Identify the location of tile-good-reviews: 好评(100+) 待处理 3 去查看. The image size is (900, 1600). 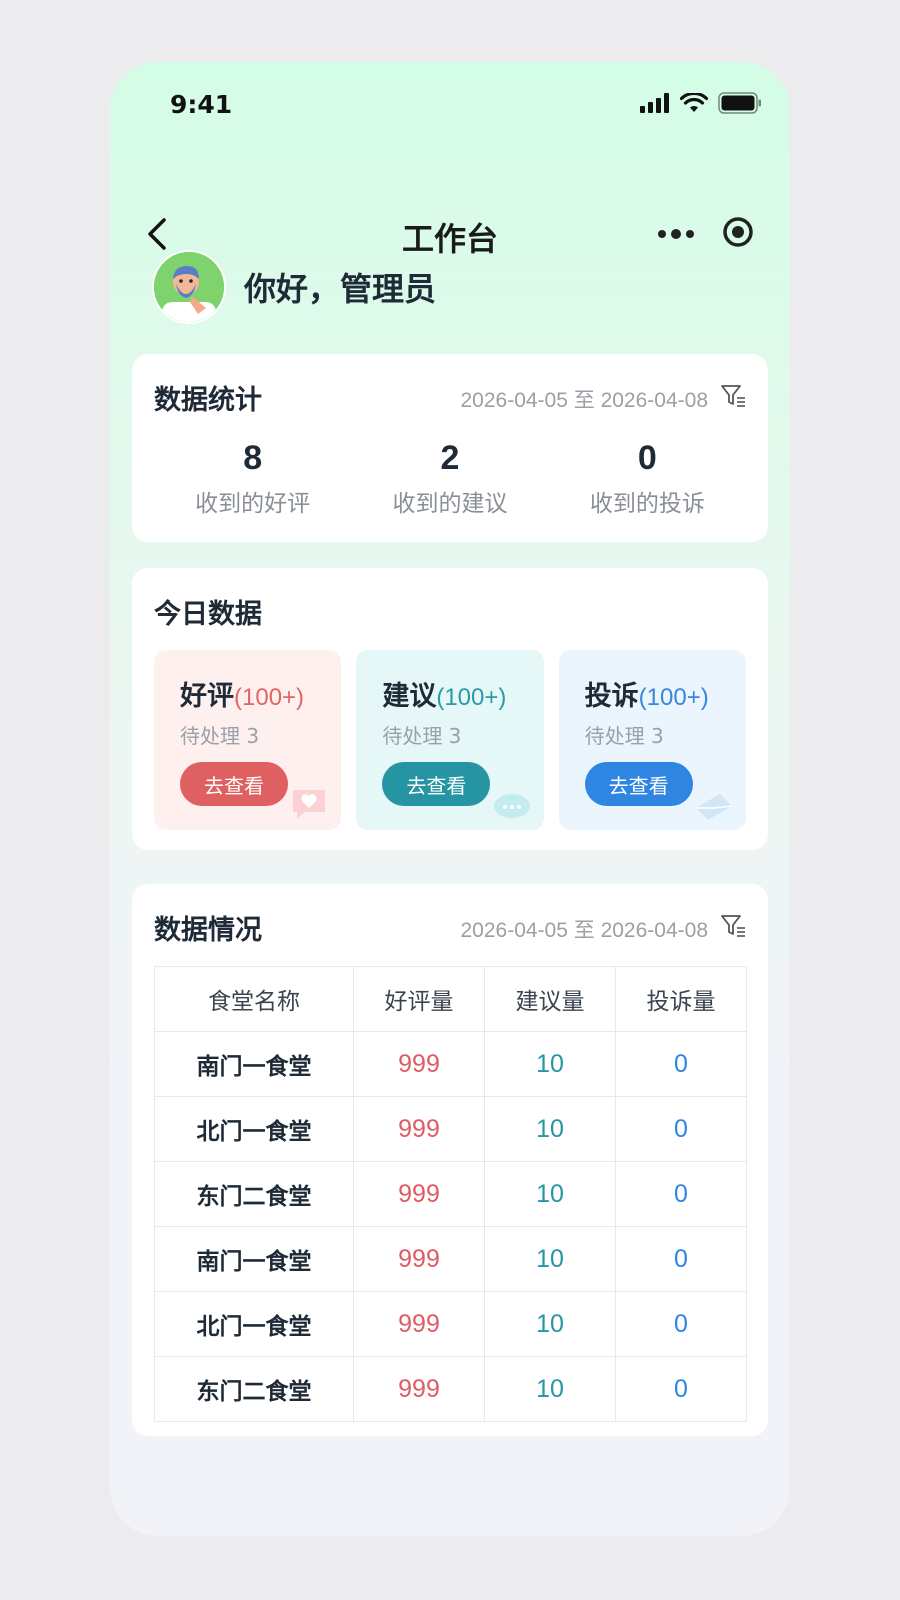
(248, 740).